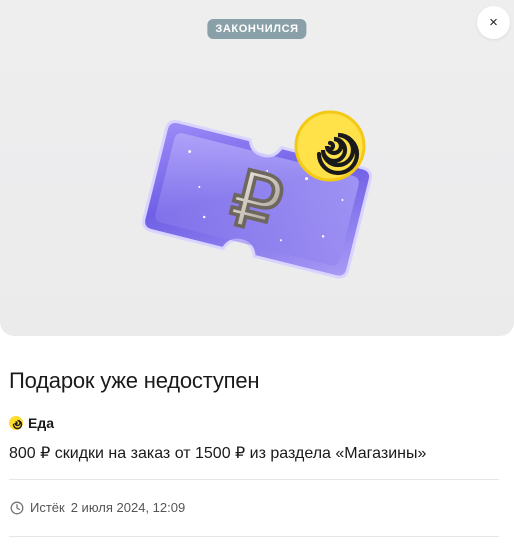  Describe the element at coordinates (17, 507) in the screenshot. I see `clock-icon` at that location.